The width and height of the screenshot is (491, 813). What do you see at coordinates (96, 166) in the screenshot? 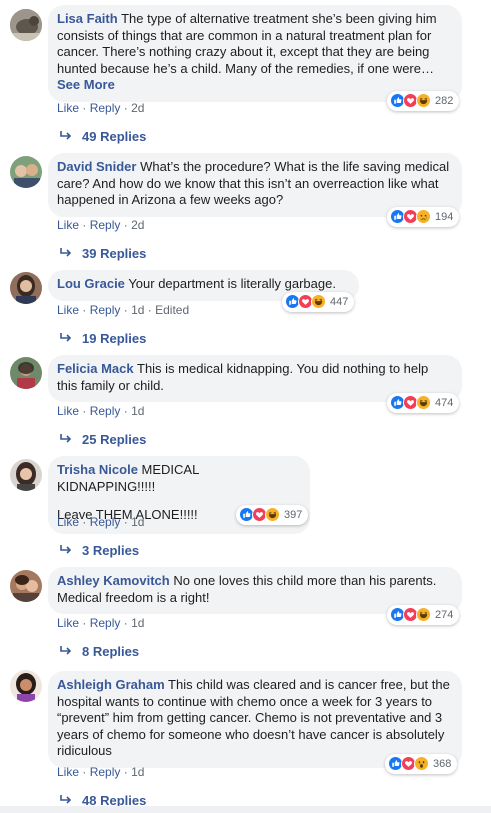
I see `comment-author: David Snider` at bounding box center [96, 166].